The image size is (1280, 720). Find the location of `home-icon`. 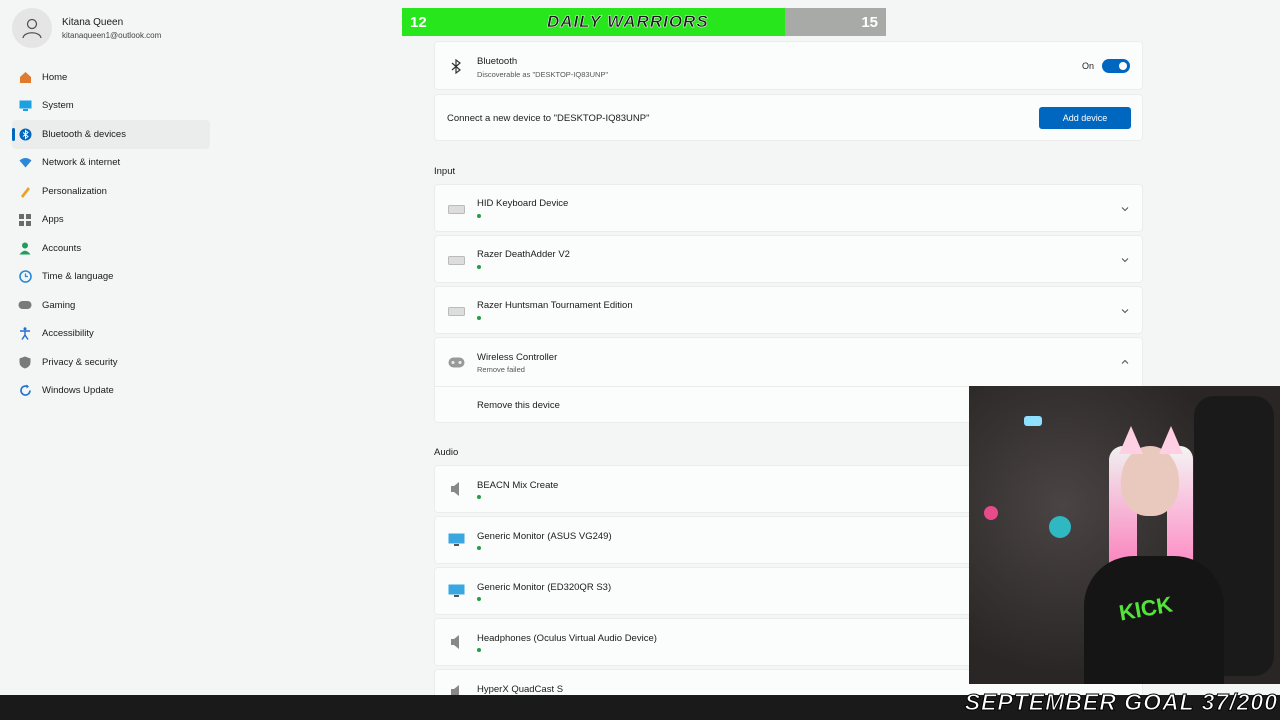

home-icon is located at coordinates (25, 77).